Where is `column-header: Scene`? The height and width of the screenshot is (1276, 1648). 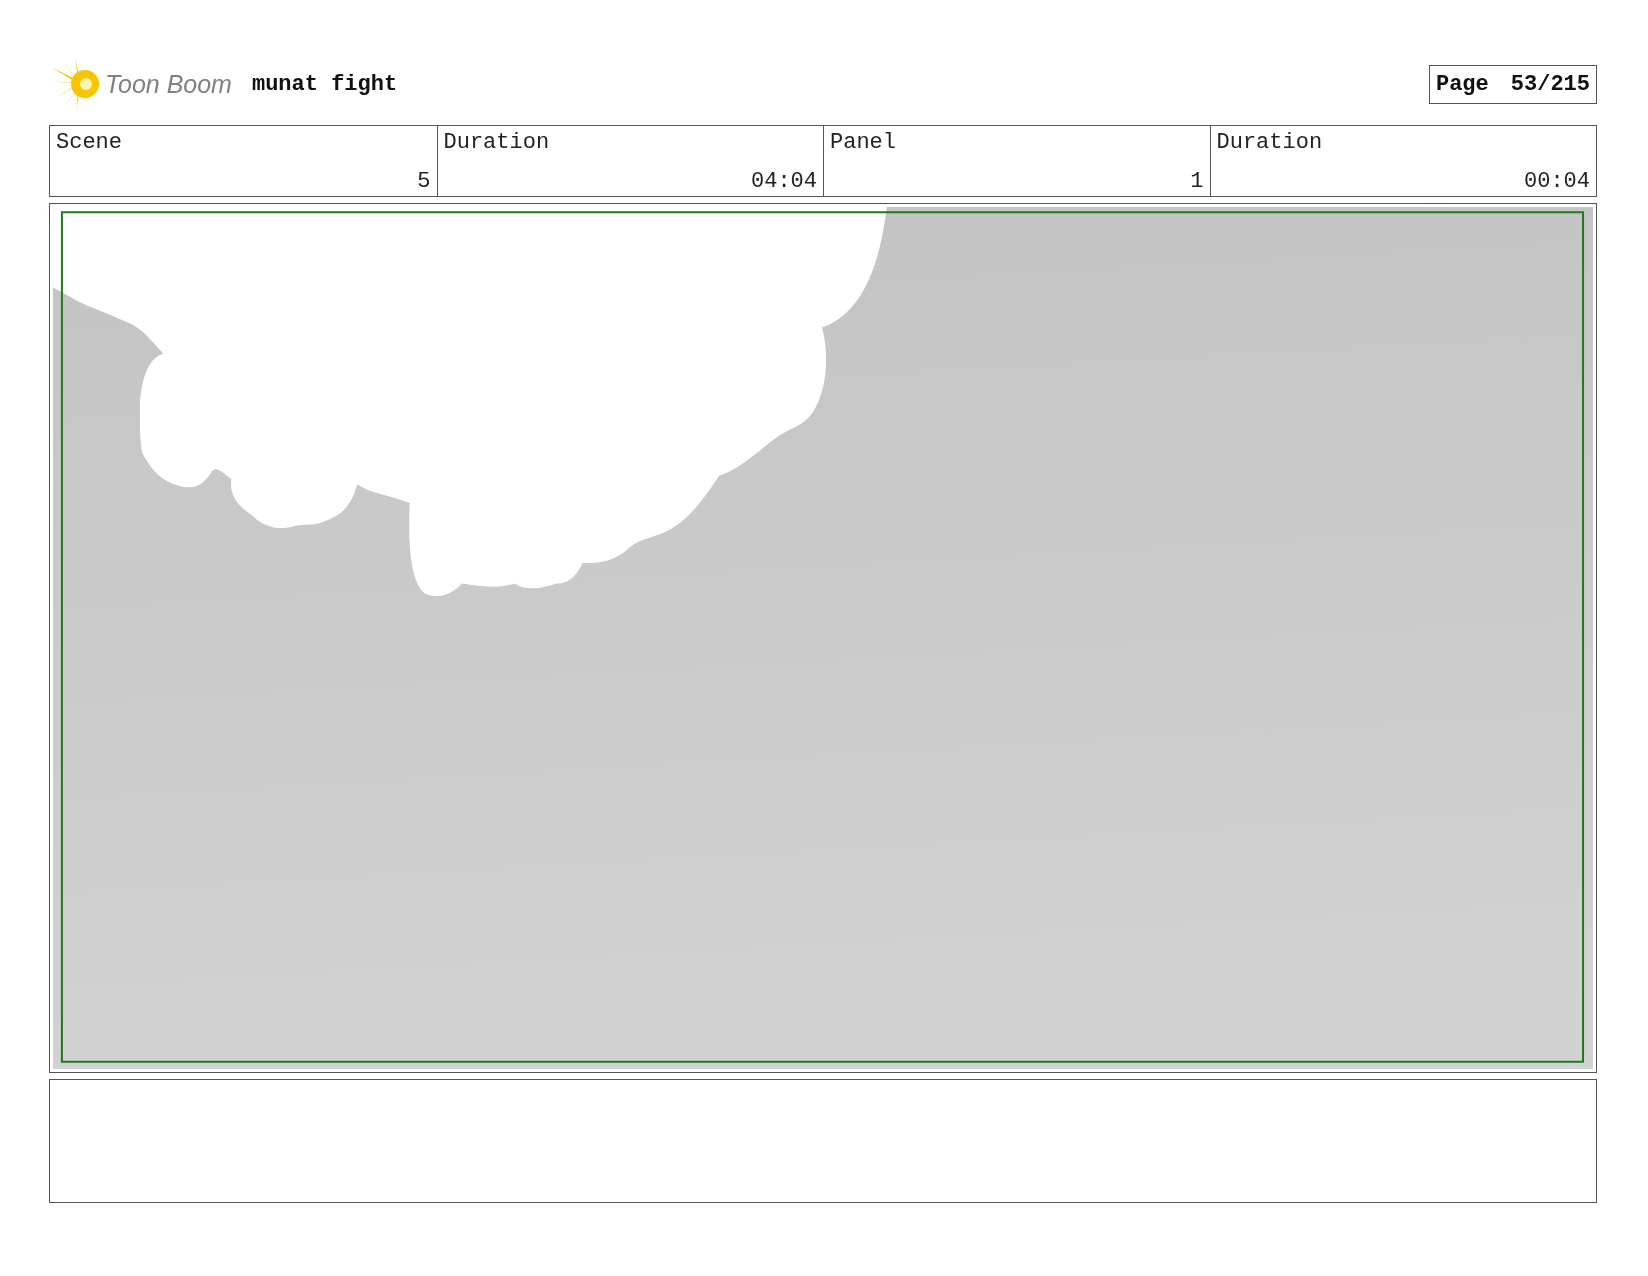 column-header: Scene is located at coordinates (89, 142).